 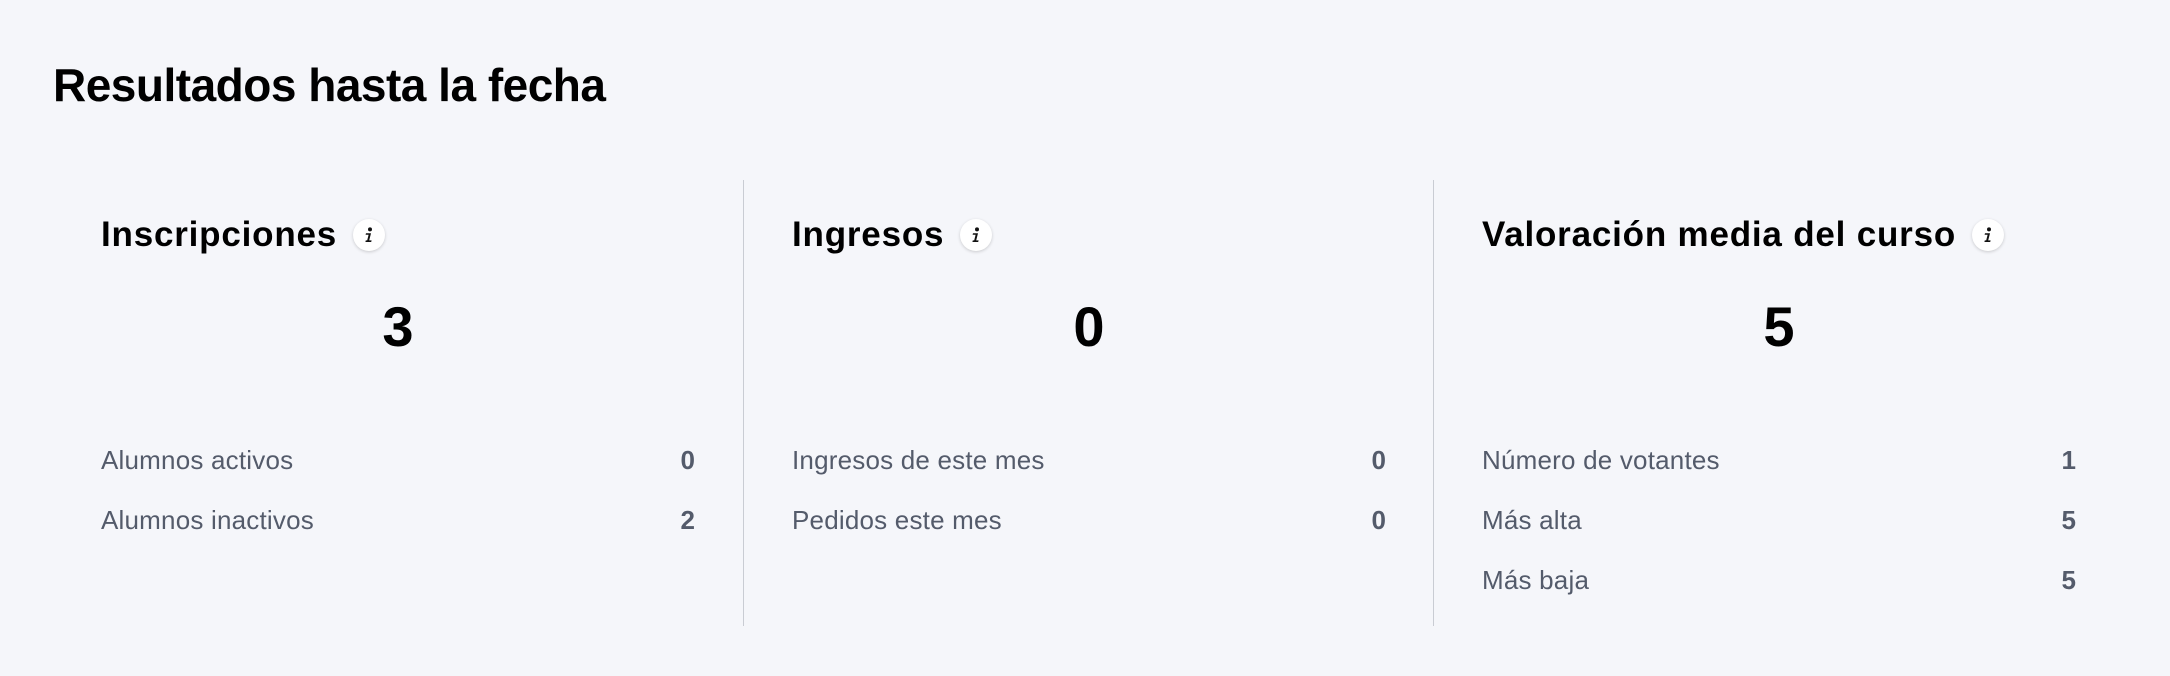 What do you see at coordinates (1779, 460) in the screenshot?
I see `stat-row-voters: Número de votantes 1` at bounding box center [1779, 460].